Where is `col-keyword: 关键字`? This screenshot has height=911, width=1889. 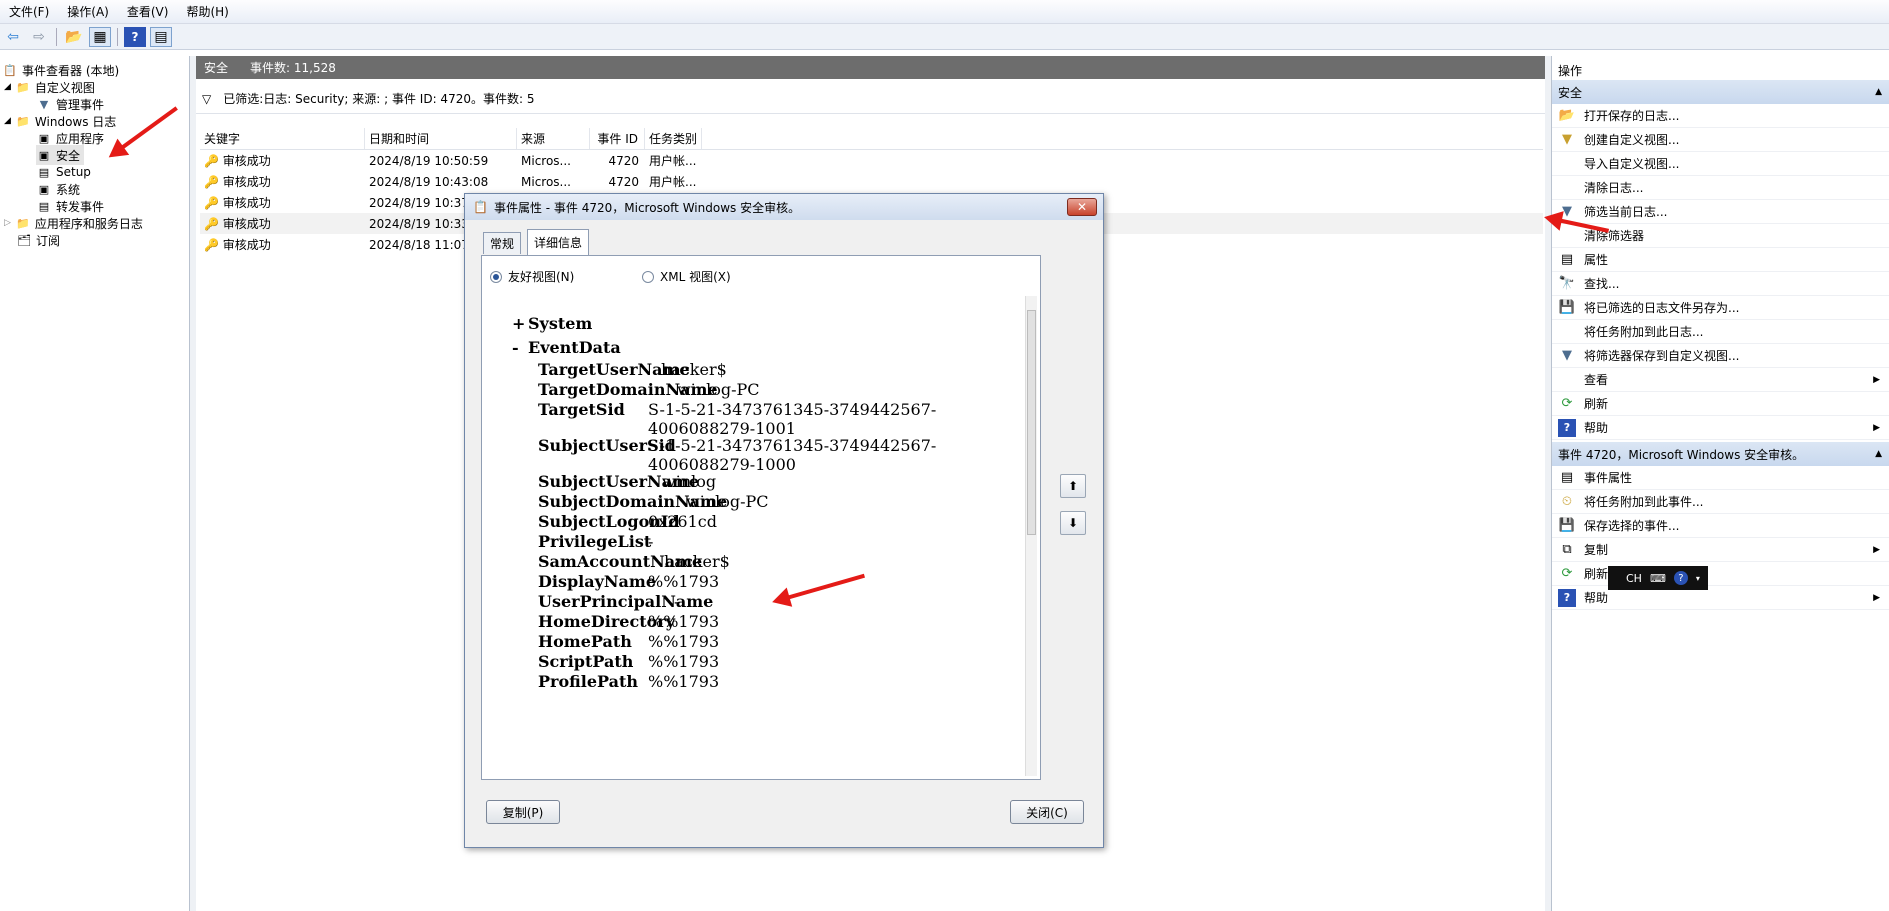
col-keyword: 关键字 is located at coordinates (282, 138).